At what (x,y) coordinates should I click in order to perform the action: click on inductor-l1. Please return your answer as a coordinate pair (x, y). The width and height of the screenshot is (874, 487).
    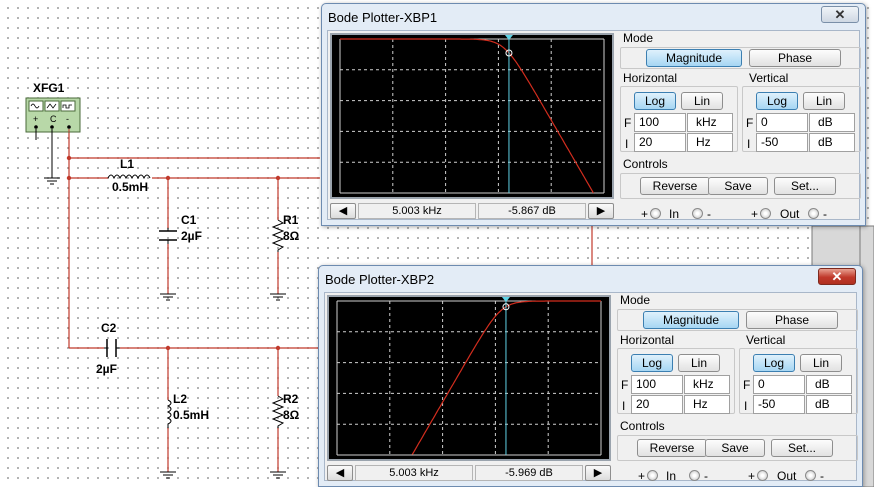
    Looking at the image, I should click on (129, 177).